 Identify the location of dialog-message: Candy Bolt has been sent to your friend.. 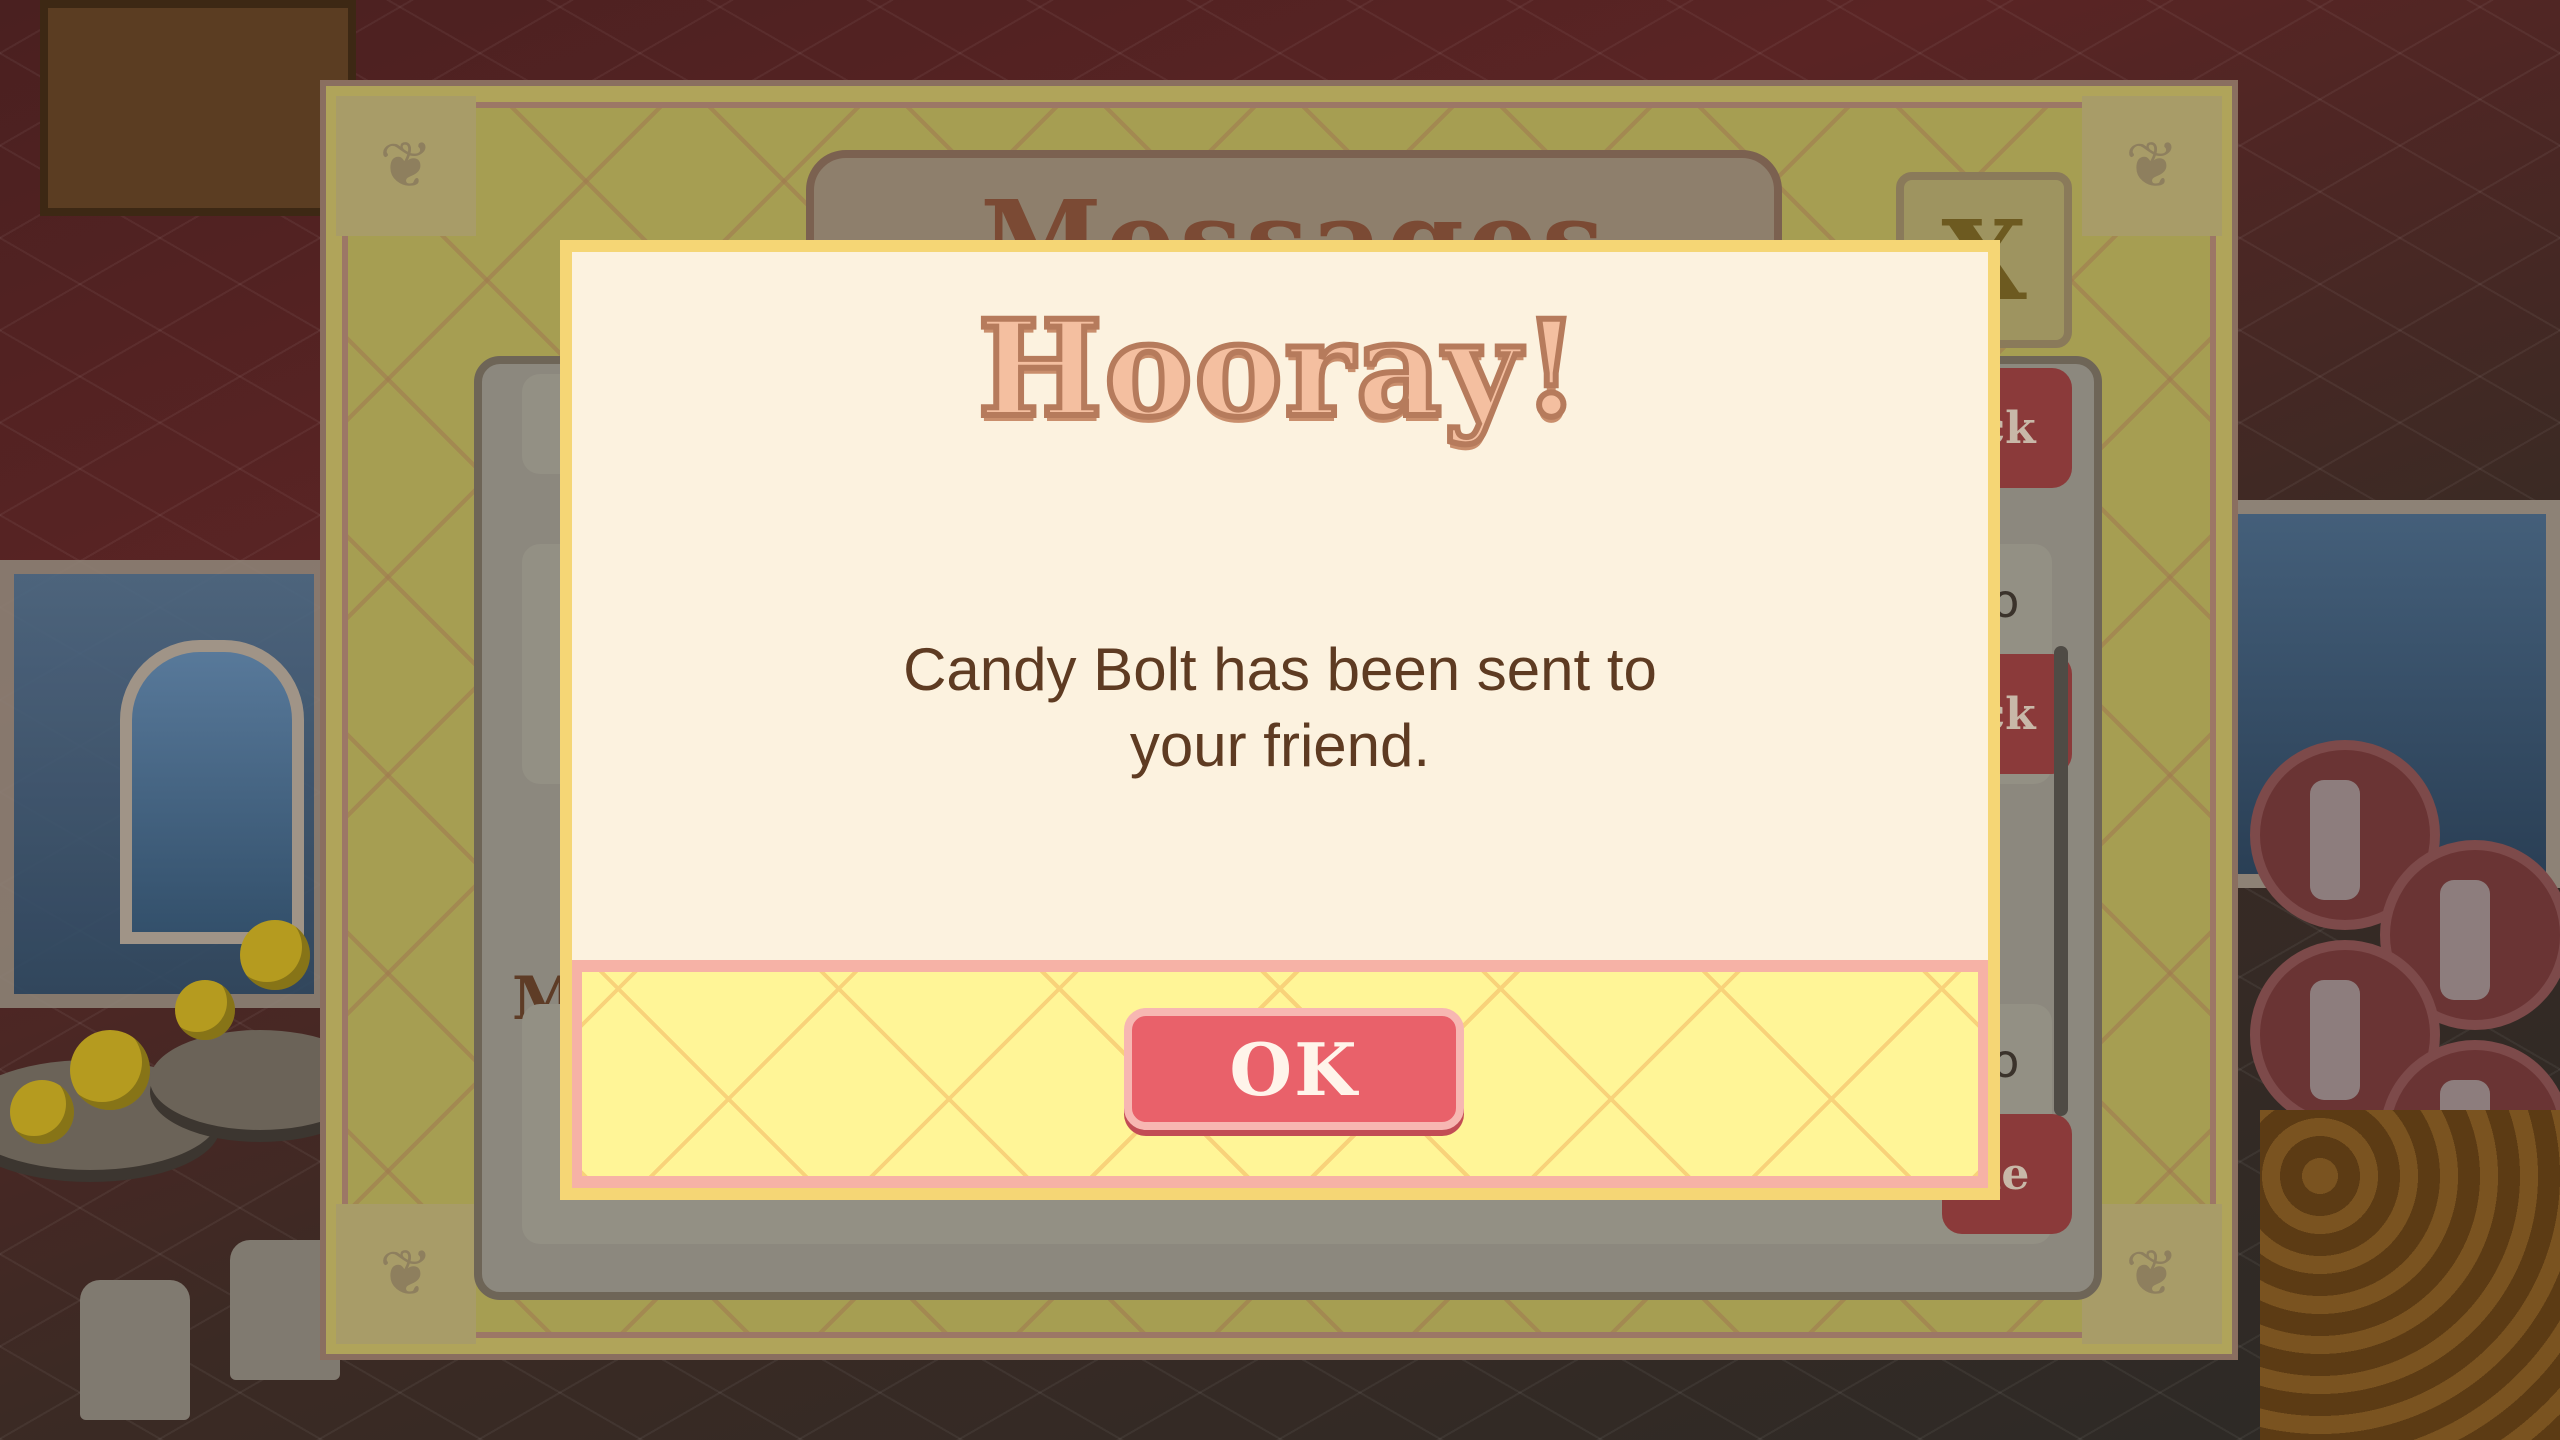
(1280, 707).